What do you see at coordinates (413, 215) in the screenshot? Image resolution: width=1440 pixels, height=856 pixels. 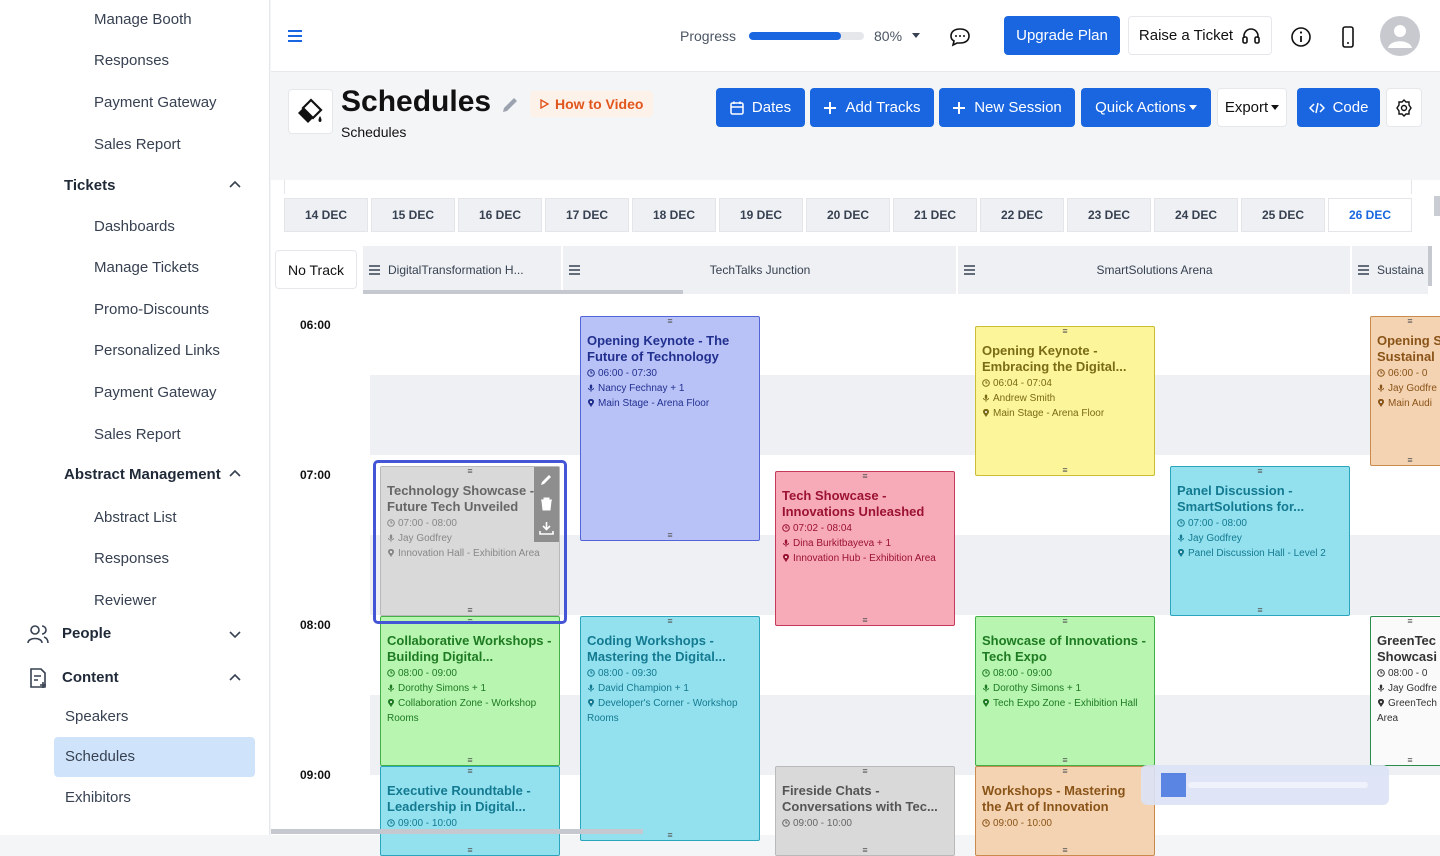 I see `date-tab: 15 DEC` at bounding box center [413, 215].